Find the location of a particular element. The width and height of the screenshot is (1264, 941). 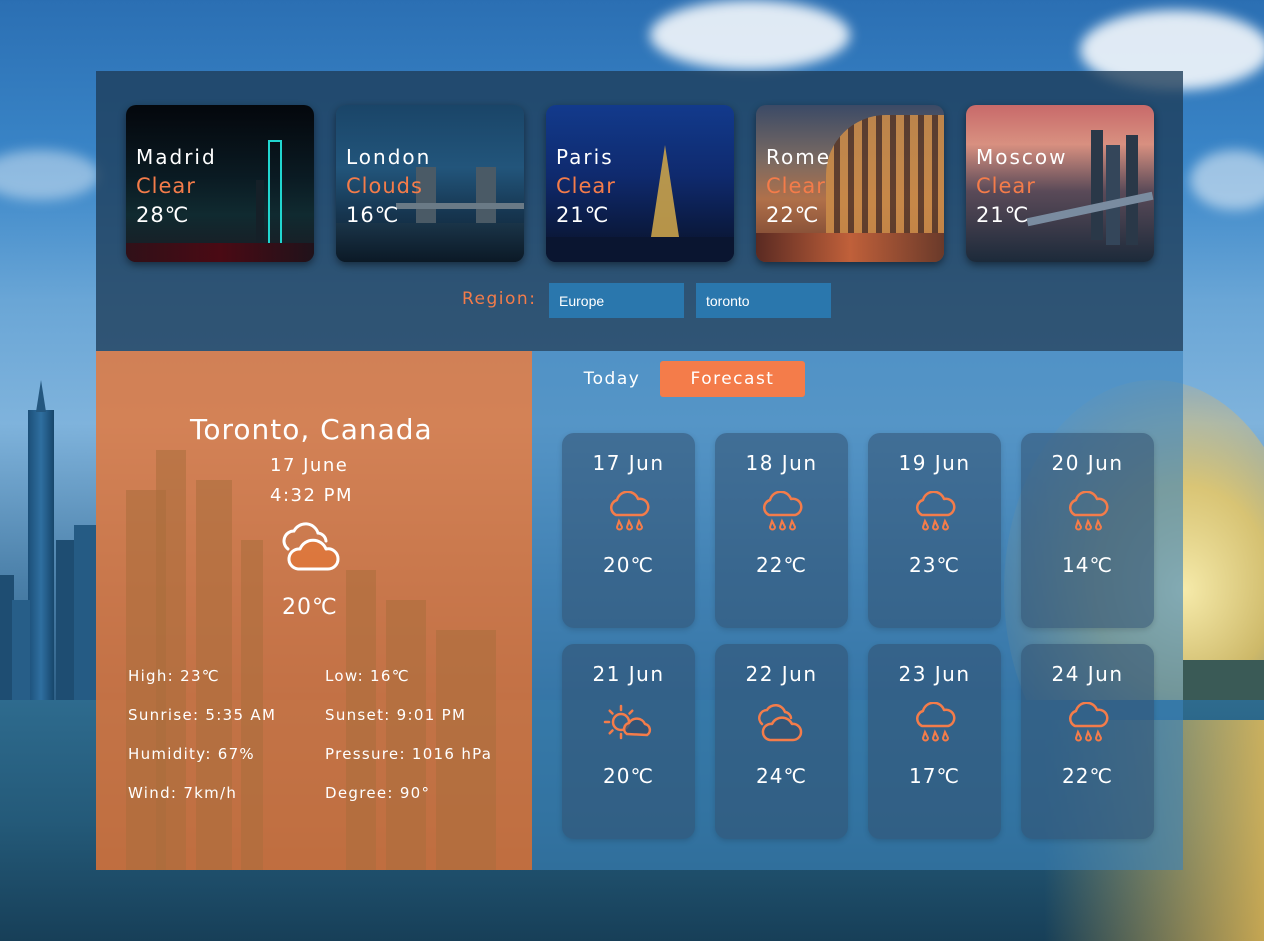

tower-light-decoration is located at coordinates (275, 195).